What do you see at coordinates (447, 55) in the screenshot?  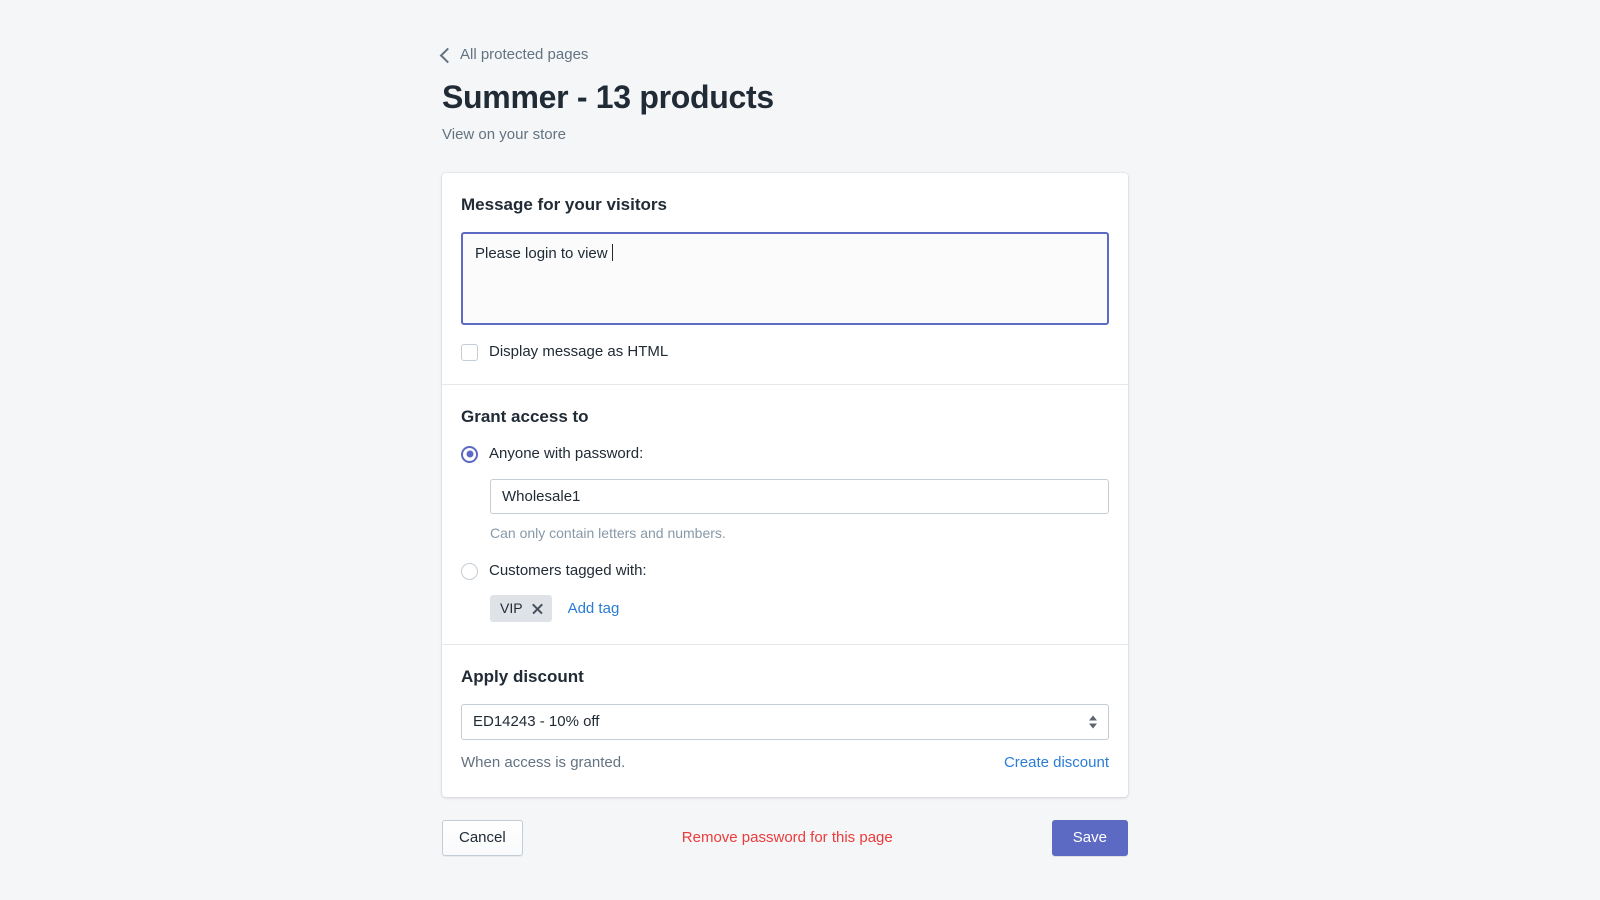 I see `chevron-left-icon` at bounding box center [447, 55].